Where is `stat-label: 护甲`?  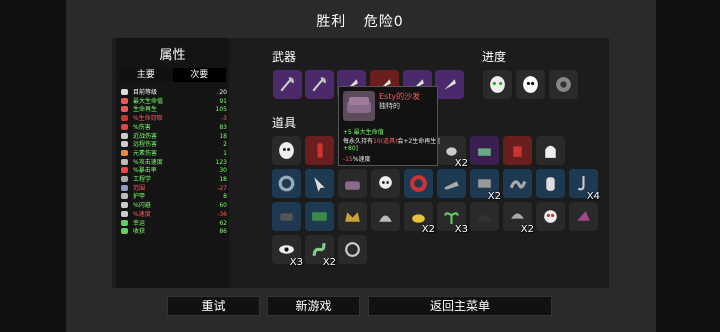 stat-label: 护甲 is located at coordinates (139, 197).